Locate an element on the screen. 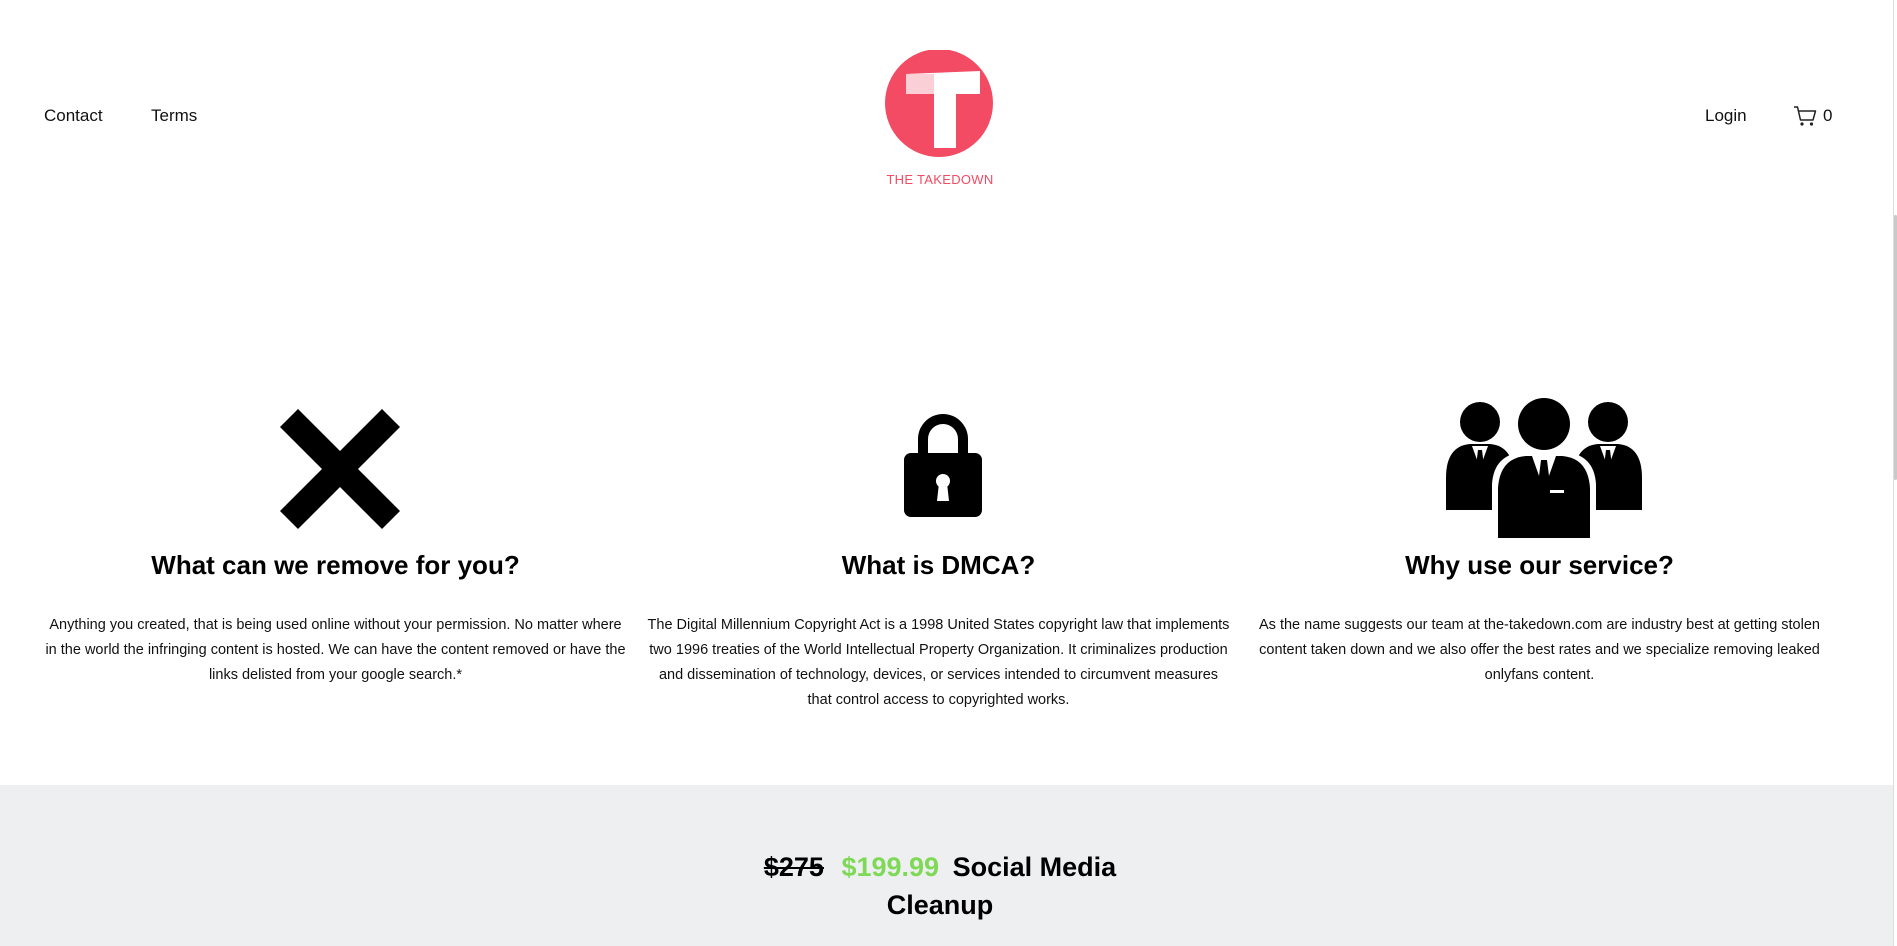  nav-terms-link: Terms is located at coordinates (174, 116).